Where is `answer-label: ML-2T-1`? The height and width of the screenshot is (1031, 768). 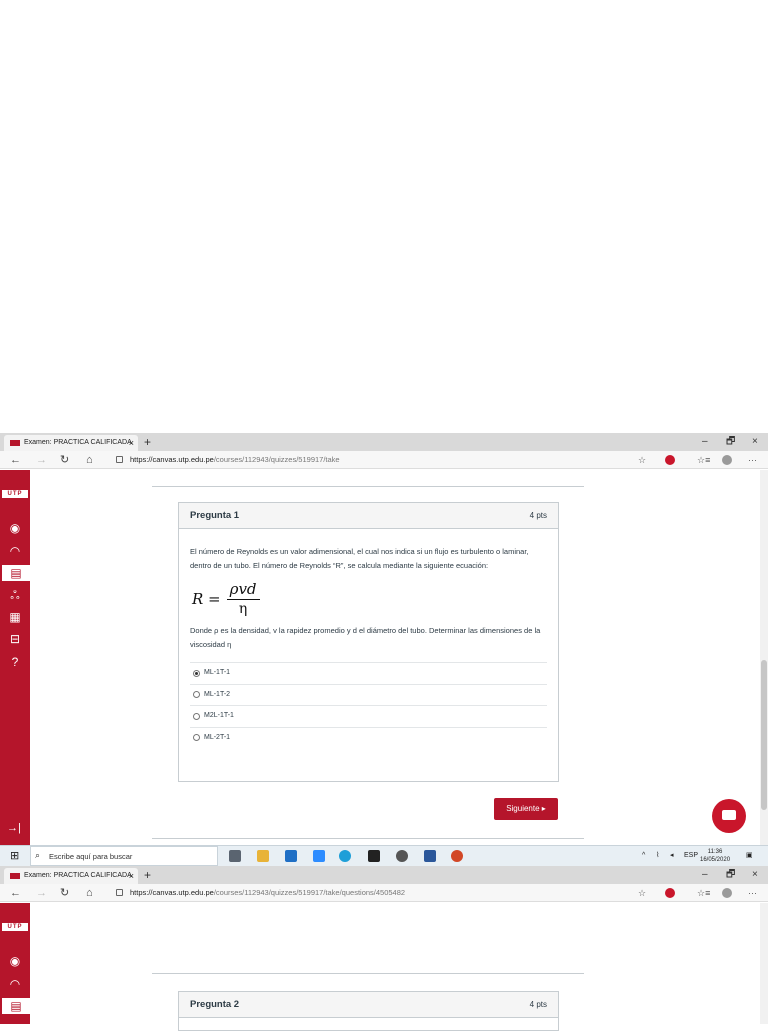
answer-label: ML-2T-1 is located at coordinates (217, 737).